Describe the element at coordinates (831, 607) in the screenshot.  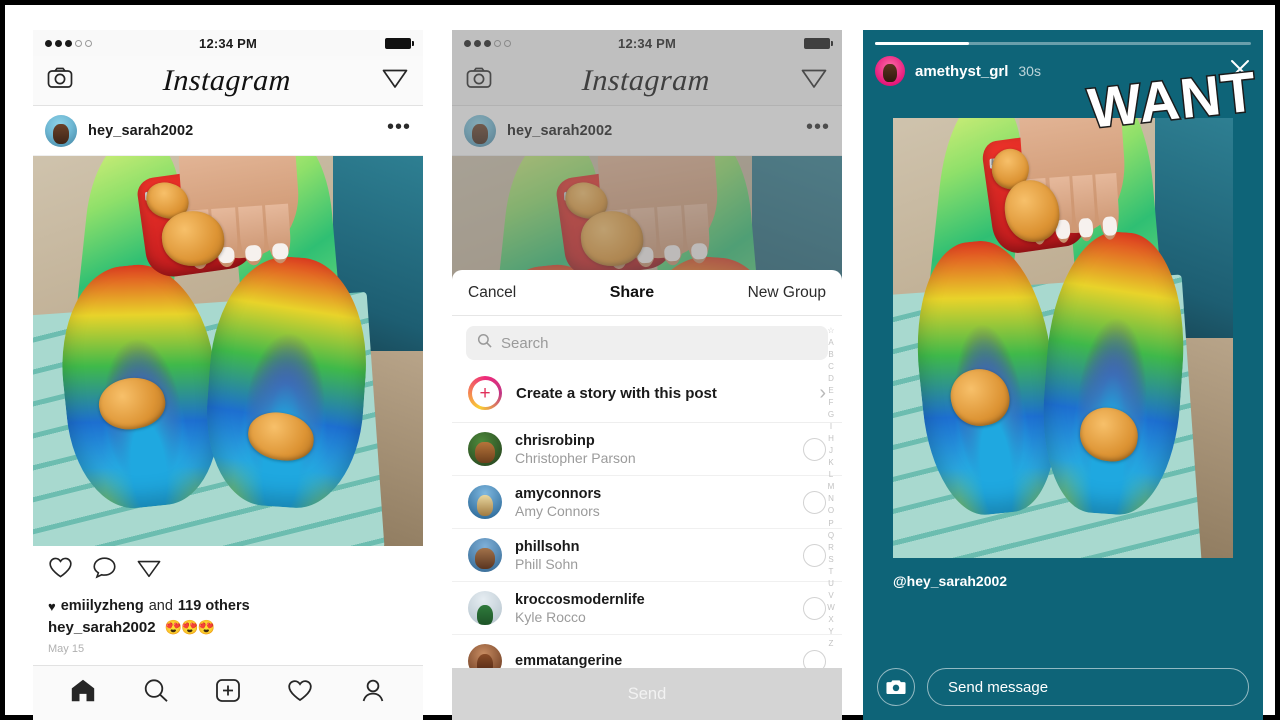
I see `index-letter: W` at that location.